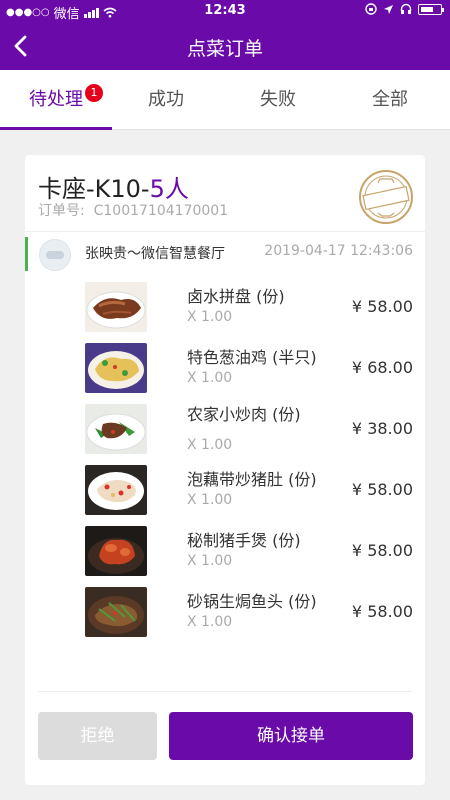 Image resolution: width=450 pixels, height=800 pixels. I want to click on order-item: 卤水拼盘 (份) X 1.00 ¥ 58.00, so click(225, 307).